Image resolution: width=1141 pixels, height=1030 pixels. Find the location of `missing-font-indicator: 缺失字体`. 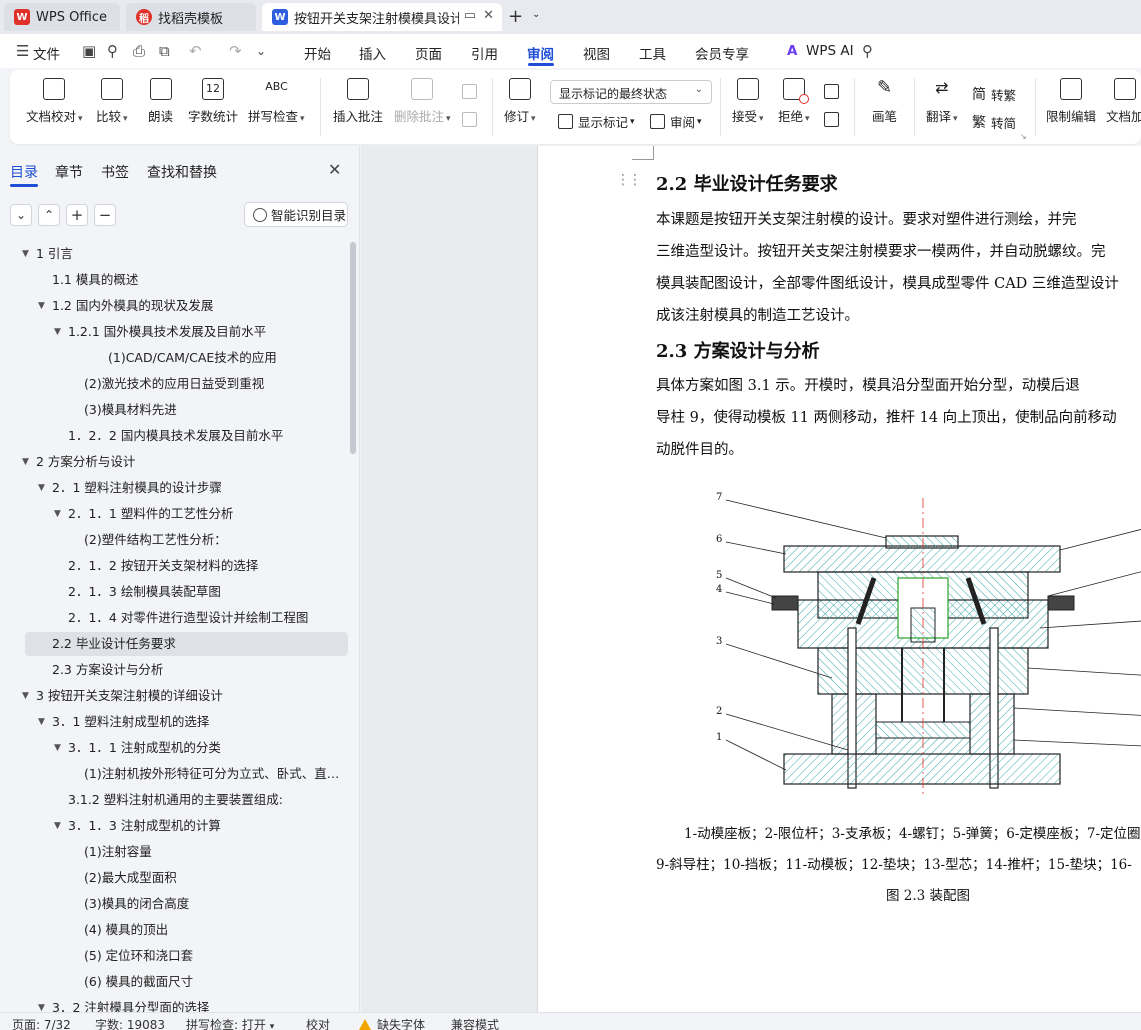

missing-font-indicator: 缺失字体 is located at coordinates (392, 1023).